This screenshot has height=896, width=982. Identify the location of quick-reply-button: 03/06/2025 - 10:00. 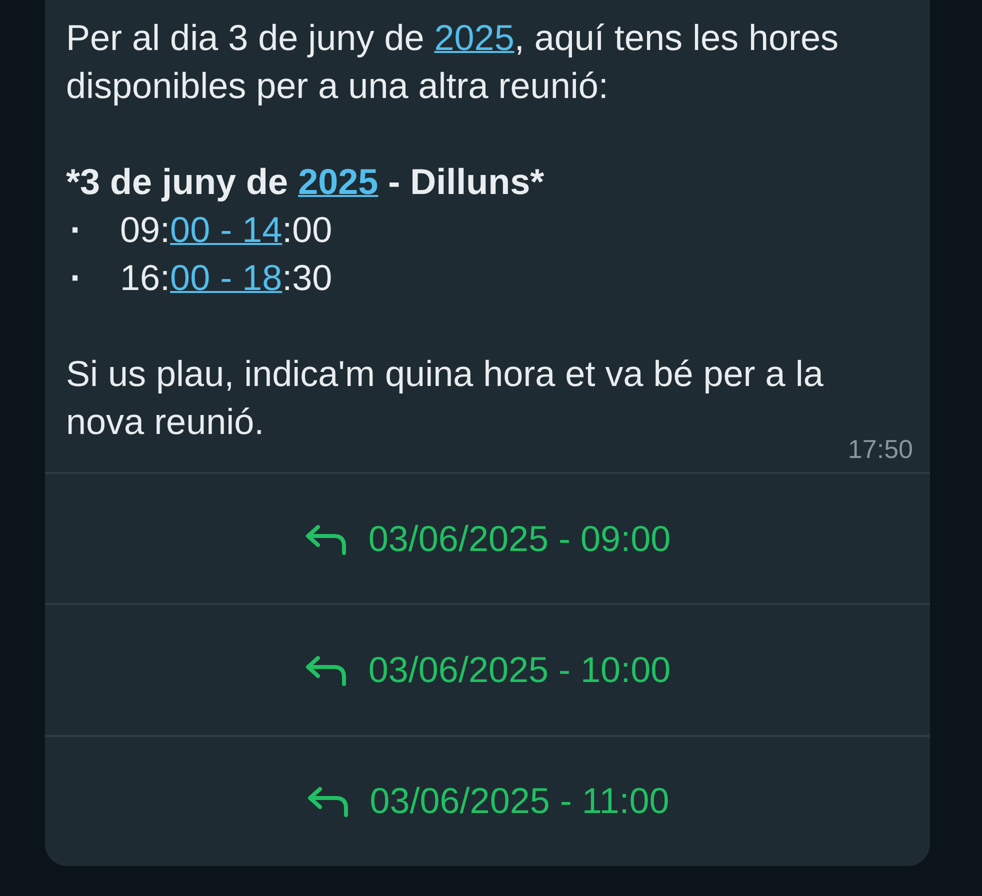
(487, 669).